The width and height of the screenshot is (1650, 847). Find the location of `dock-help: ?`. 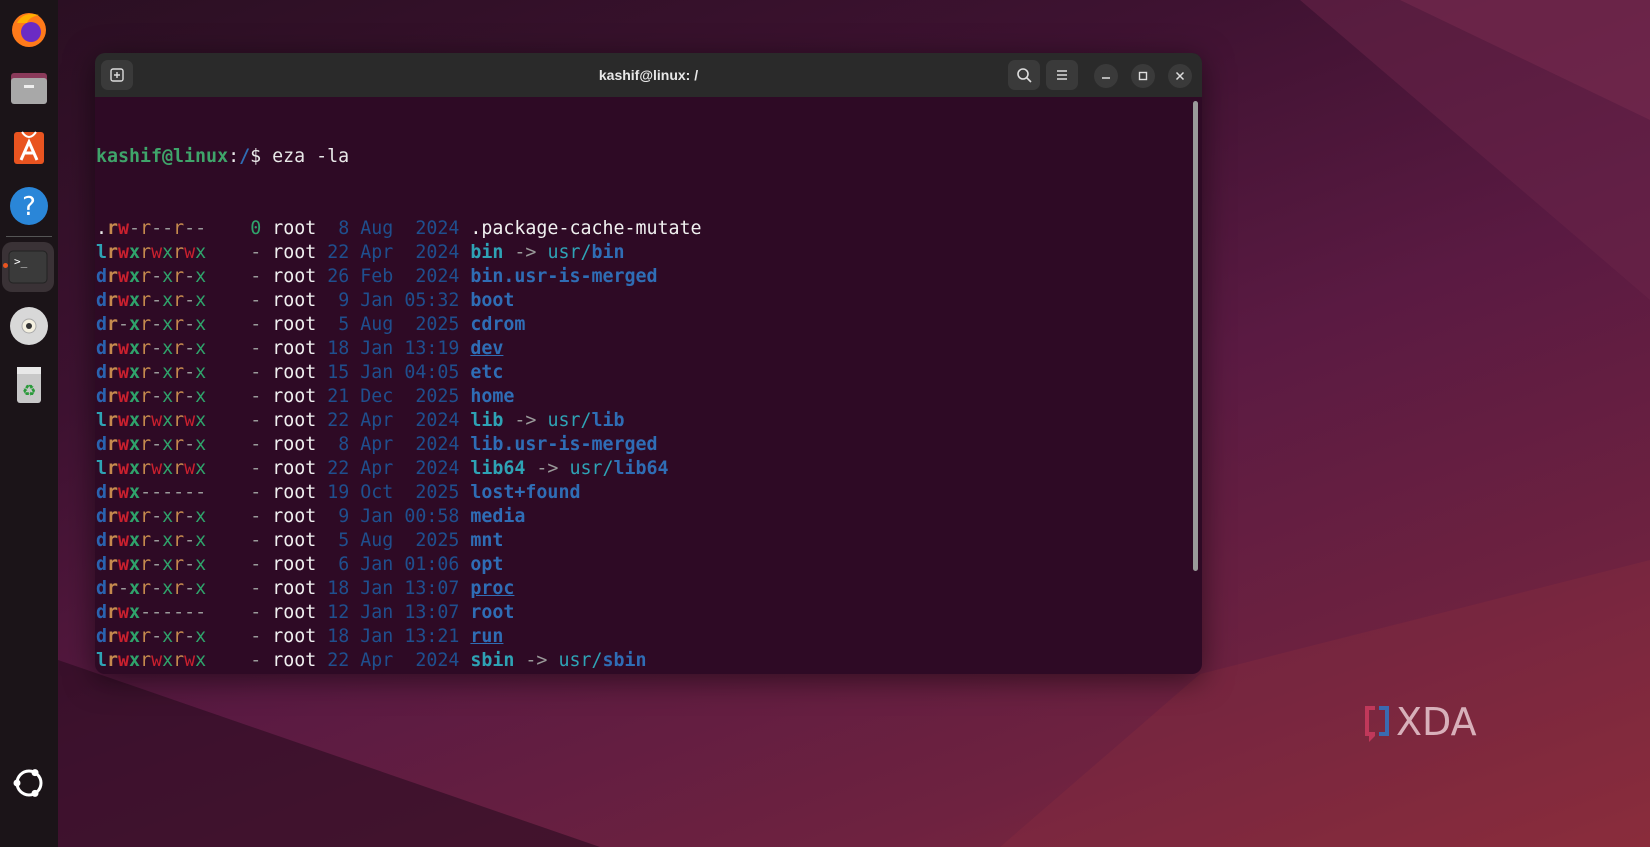

dock-help: ? is located at coordinates (29, 206).